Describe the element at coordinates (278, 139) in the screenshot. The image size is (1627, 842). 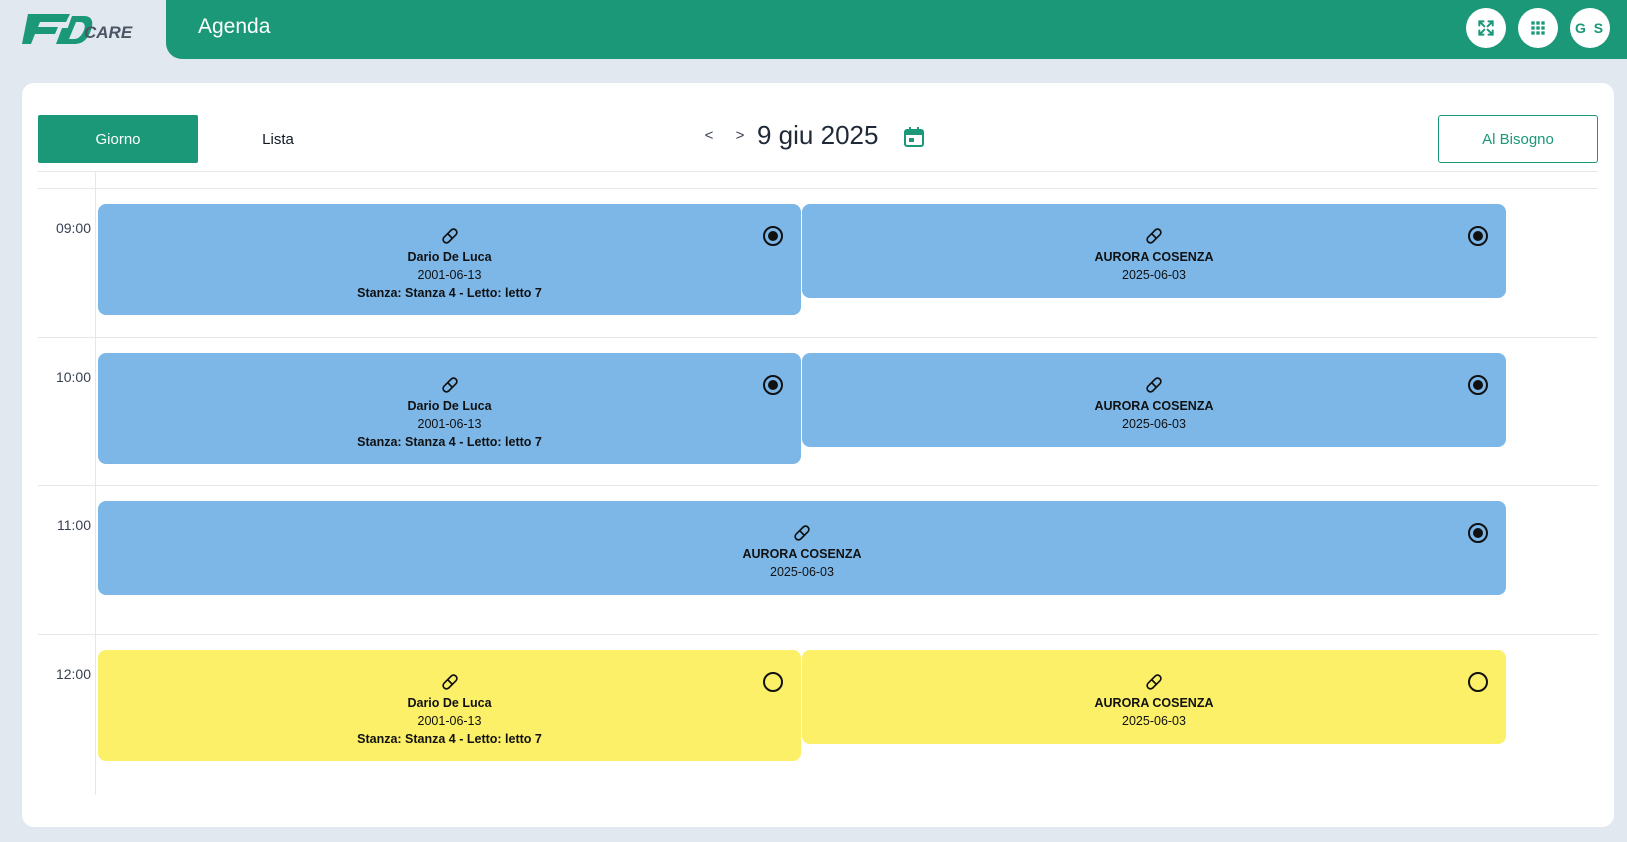
I see `tab-list: Lista` at that location.